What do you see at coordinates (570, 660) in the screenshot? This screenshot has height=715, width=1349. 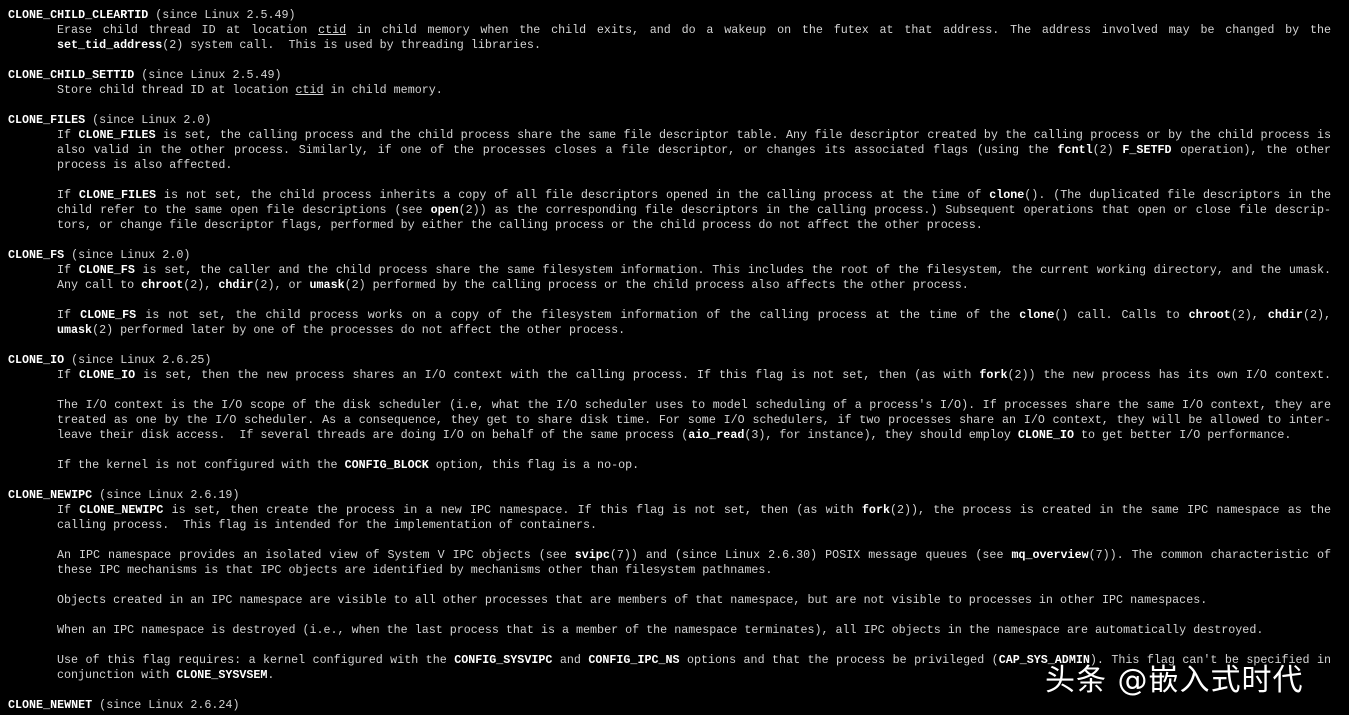 I see `text-segment: and` at bounding box center [570, 660].